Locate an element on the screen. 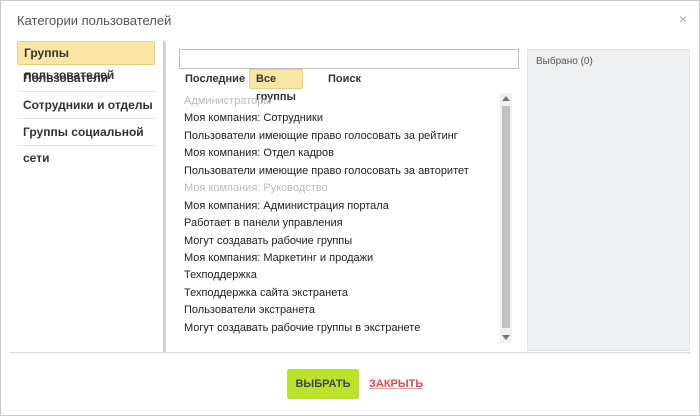 The image size is (700, 416). tab-recent: Последние is located at coordinates (215, 79).